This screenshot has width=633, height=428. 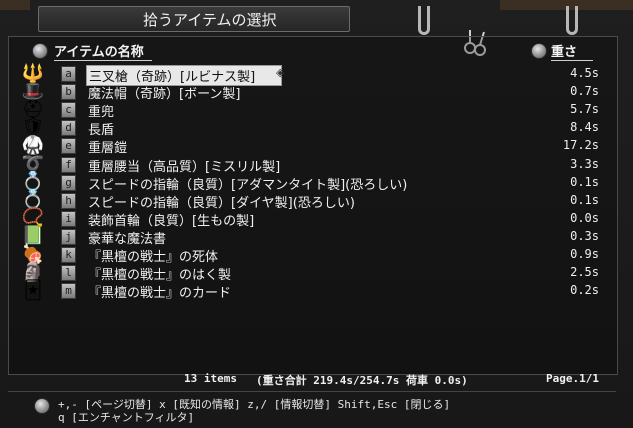 What do you see at coordinates (316, 128) in the screenshot?
I see `item-row: 🛡 d 長盾 8.4s` at bounding box center [316, 128].